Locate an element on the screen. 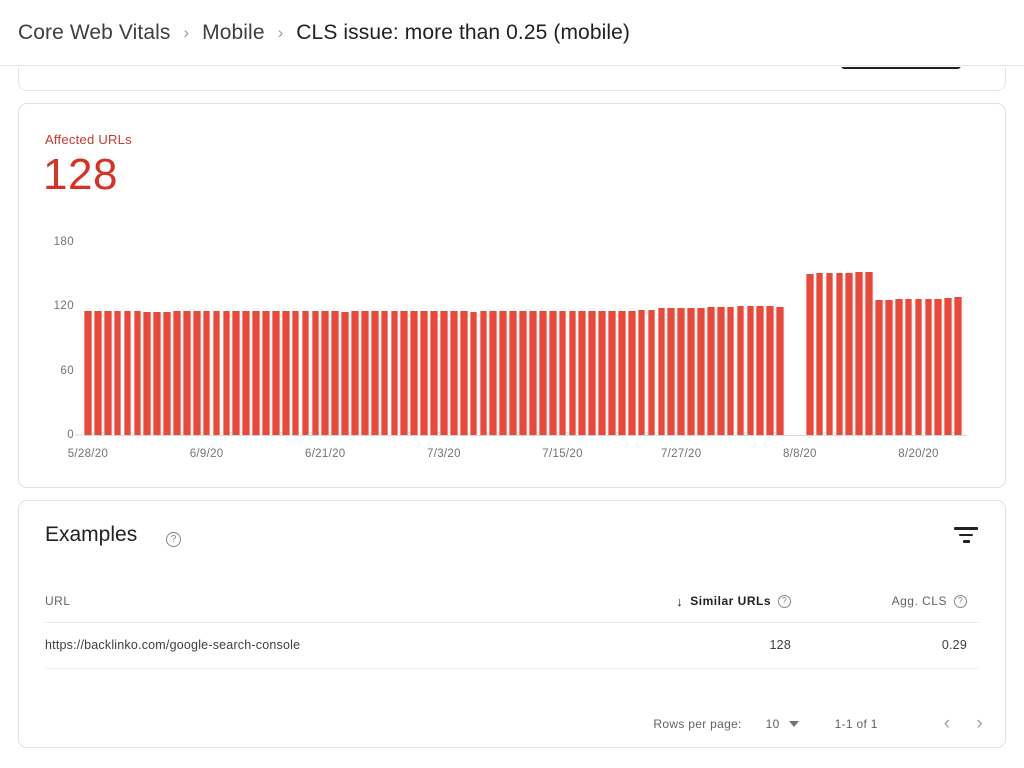 This screenshot has height=768, width=1024. breadcrumb-item-mobile: Mobile is located at coordinates (233, 33).